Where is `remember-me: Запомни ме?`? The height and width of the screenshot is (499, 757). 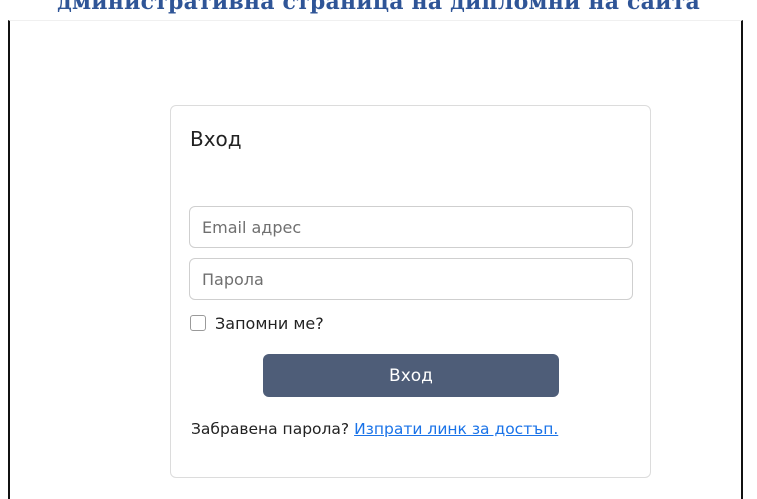
remember-me: Запомни ме? is located at coordinates (257, 323).